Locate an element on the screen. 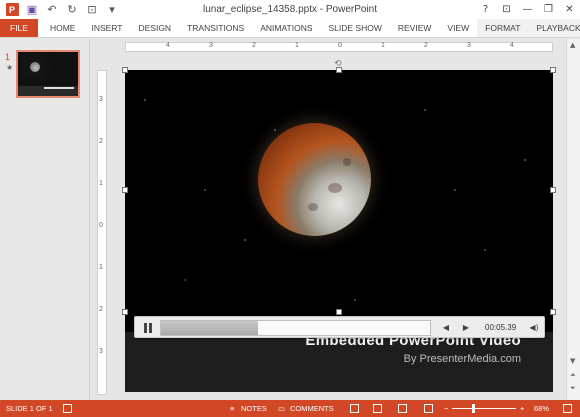 Image resolution: width=580 pixels, height=417 pixels. app-logo-icon: P is located at coordinates (12, 10).